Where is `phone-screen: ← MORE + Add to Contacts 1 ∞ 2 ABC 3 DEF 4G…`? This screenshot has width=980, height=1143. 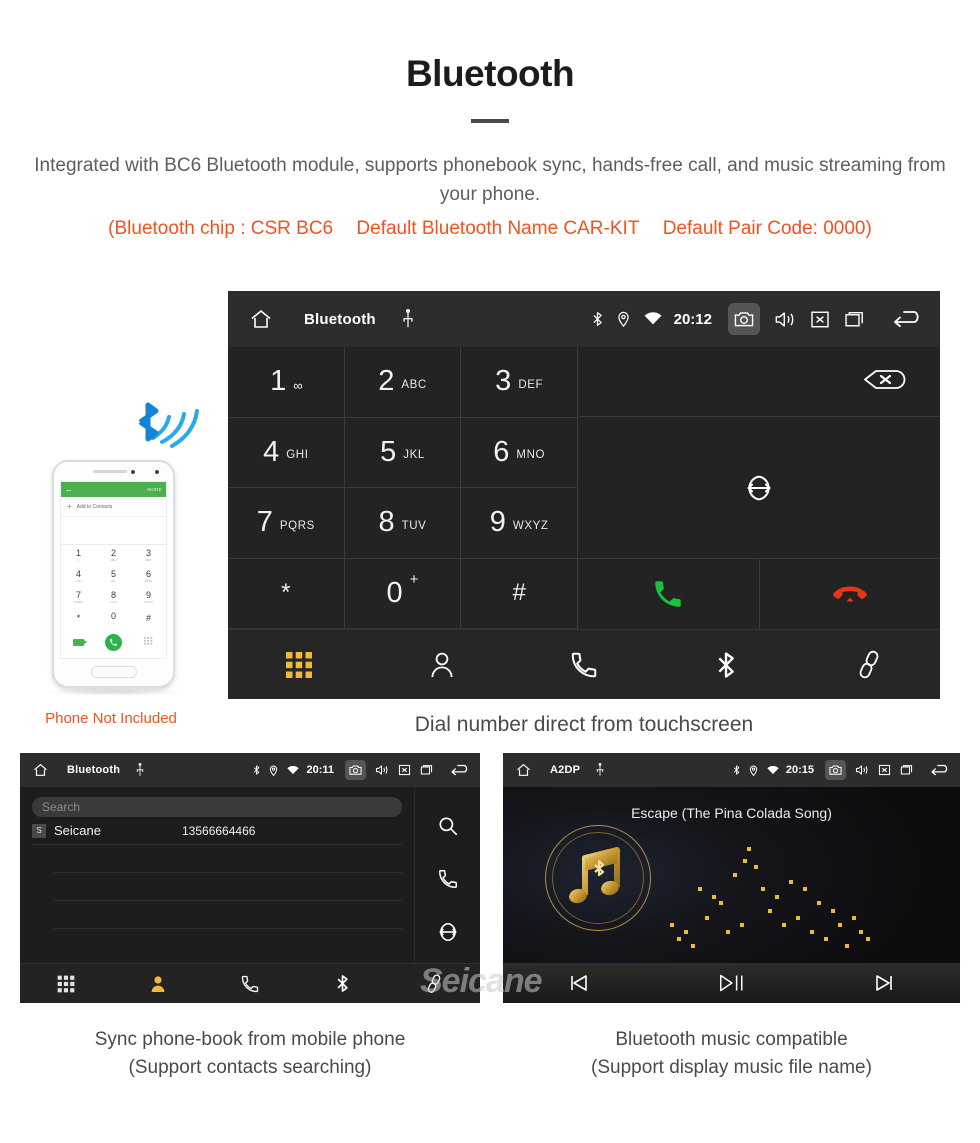 phone-screen: ← MORE + Add to Contacts 1 ∞ 2 ABC 3 DEF 4G… is located at coordinates (113, 570).